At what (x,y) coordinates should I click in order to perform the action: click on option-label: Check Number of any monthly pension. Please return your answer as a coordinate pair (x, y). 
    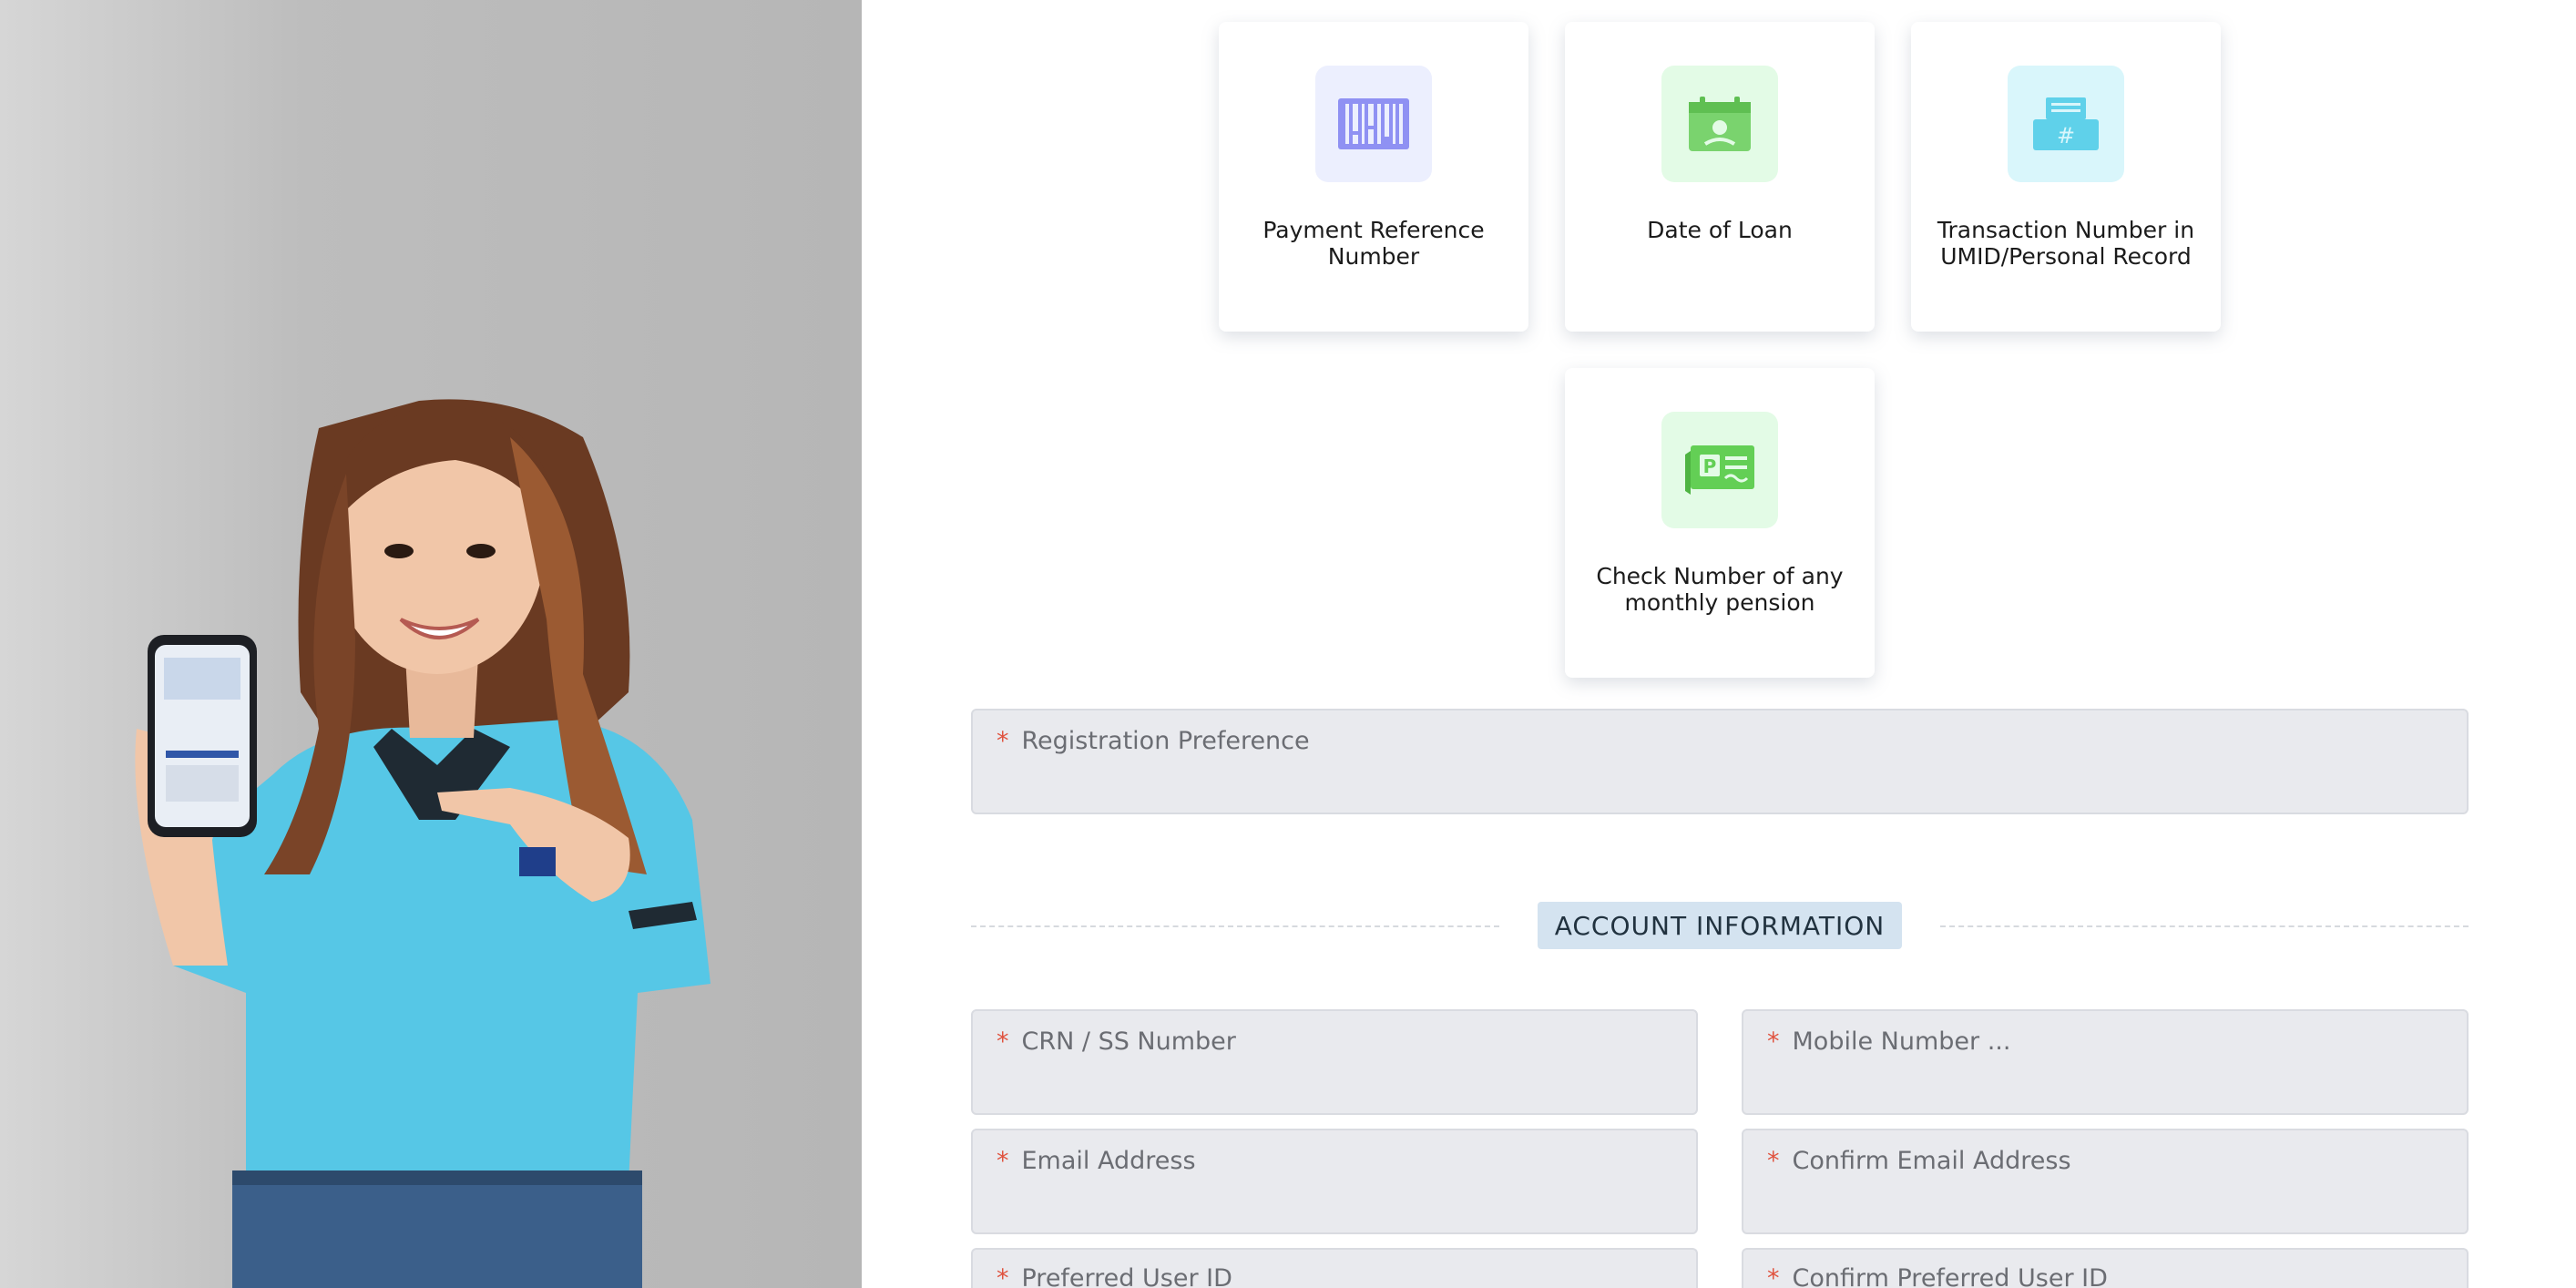
    Looking at the image, I should click on (1720, 589).